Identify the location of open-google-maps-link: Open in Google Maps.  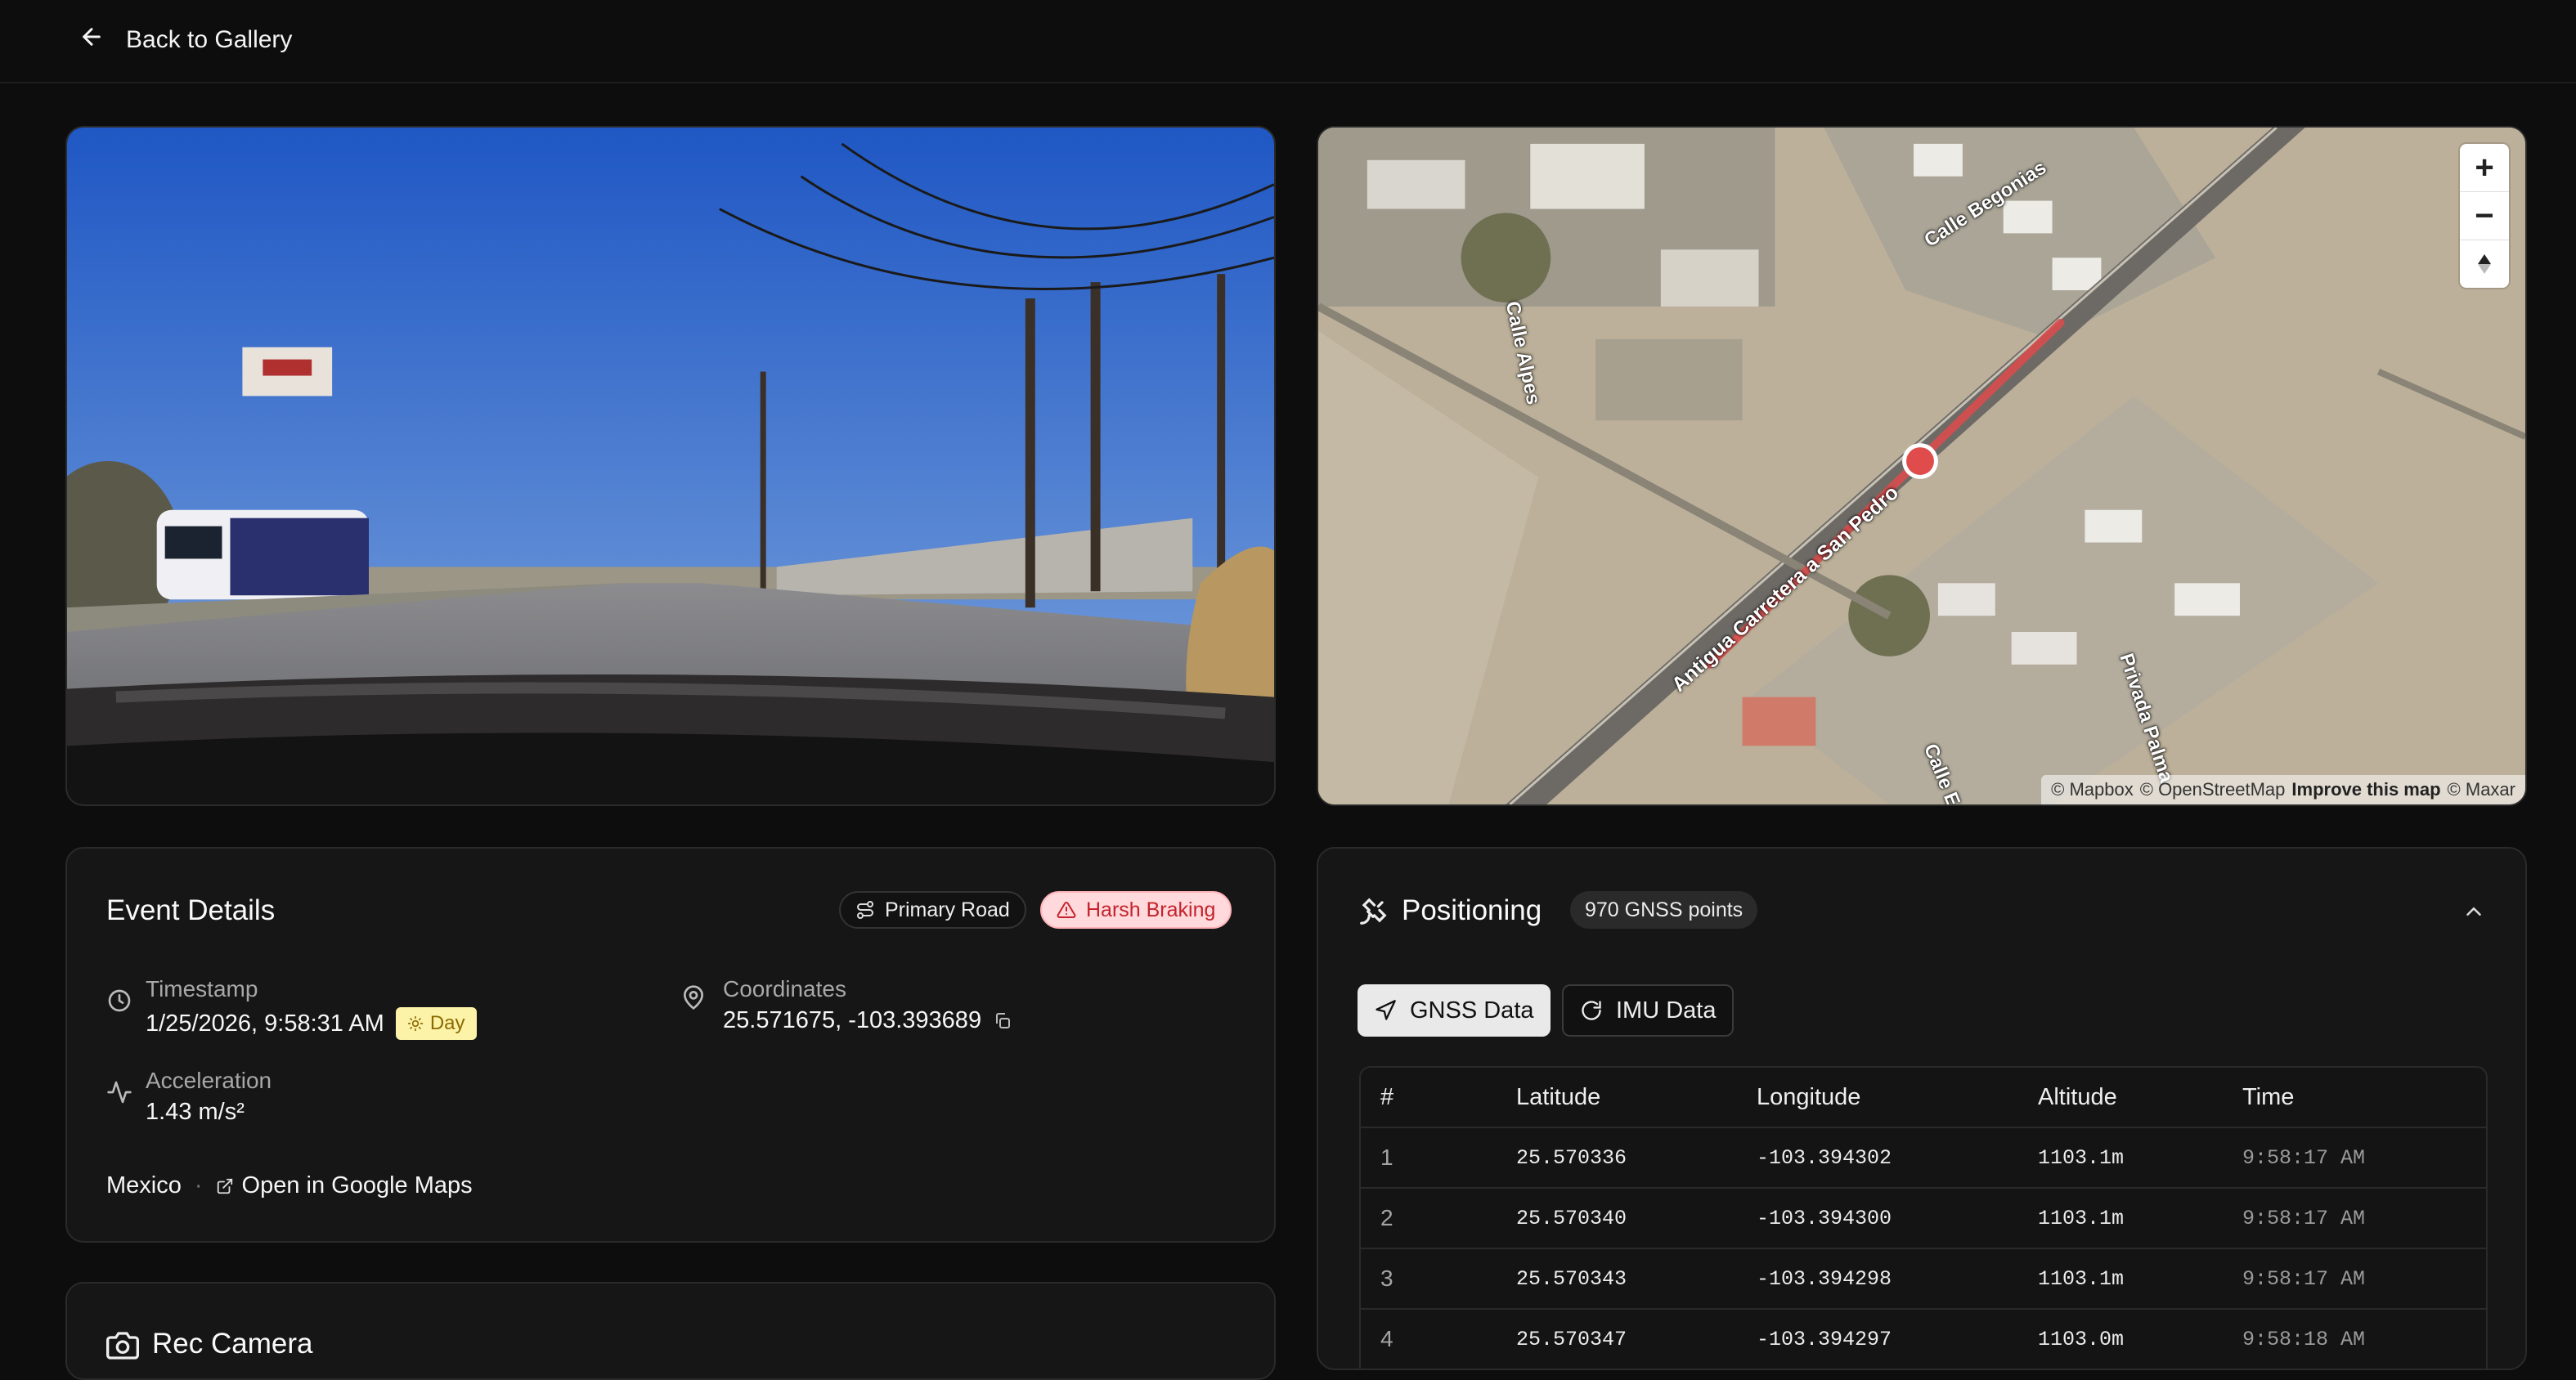
(344, 1185).